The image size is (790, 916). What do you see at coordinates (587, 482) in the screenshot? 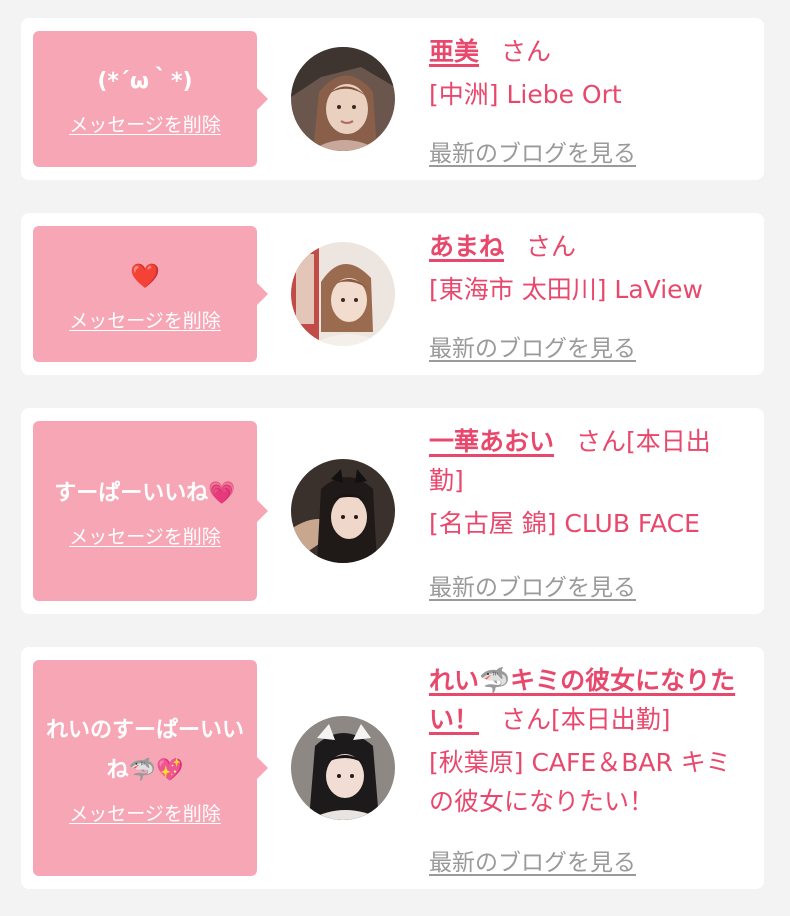
I see `girl-info: 一華あおい さん[本日出勤] [名古屋 錦] CLUB FACE` at bounding box center [587, 482].